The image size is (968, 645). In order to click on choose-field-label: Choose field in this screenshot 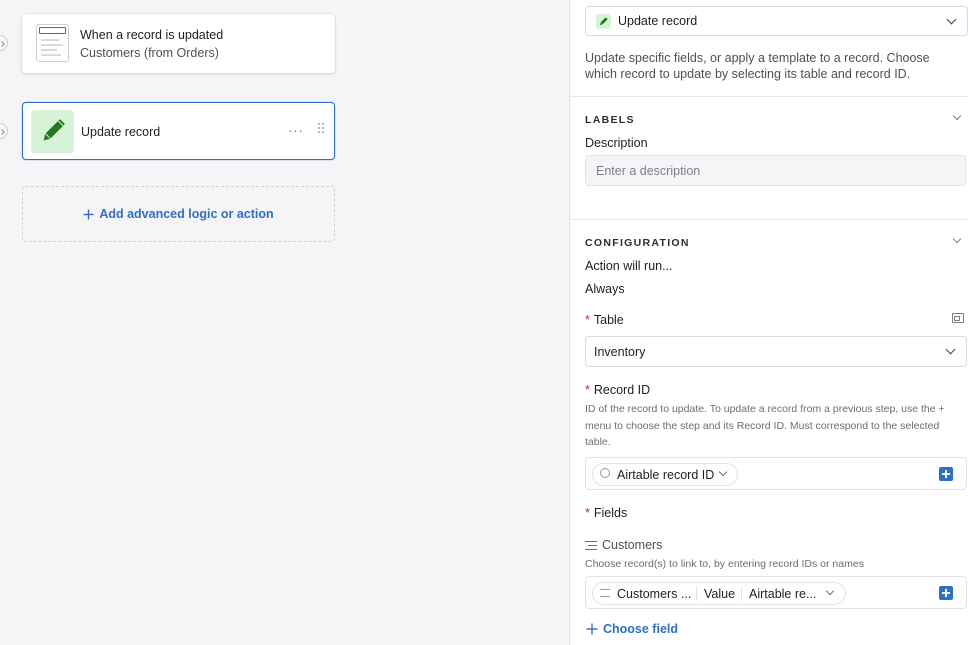, I will do `click(641, 629)`.